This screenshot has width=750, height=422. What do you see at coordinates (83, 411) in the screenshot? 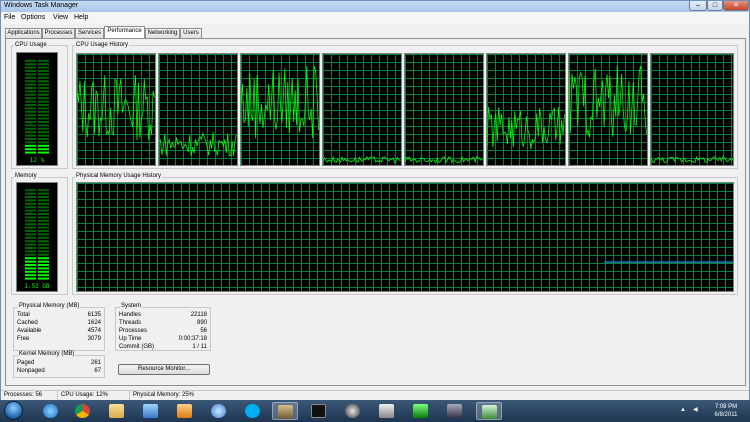
I see `taskbar-chrome` at bounding box center [83, 411].